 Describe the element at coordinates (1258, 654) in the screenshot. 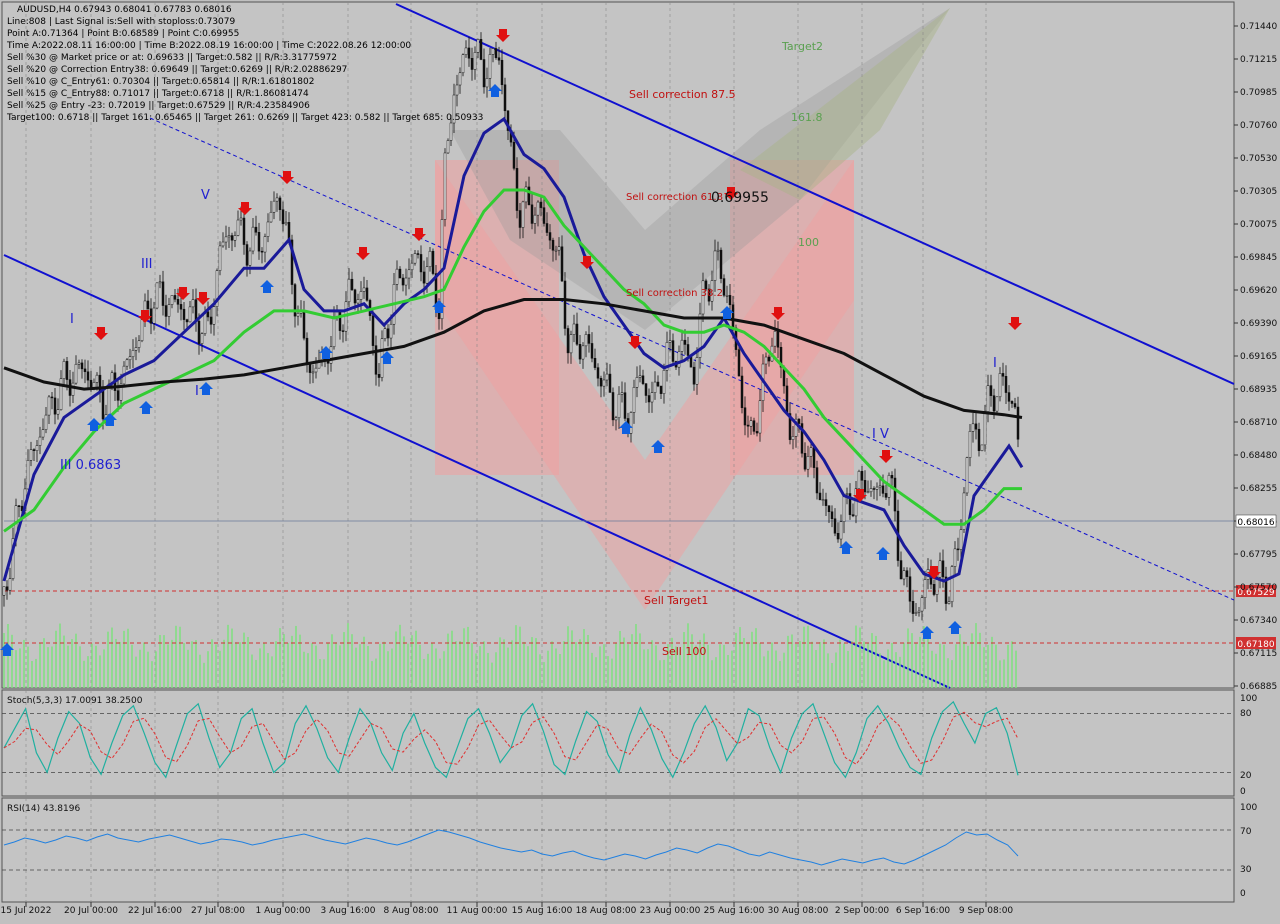

I see `price-label: 0.67115` at that location.